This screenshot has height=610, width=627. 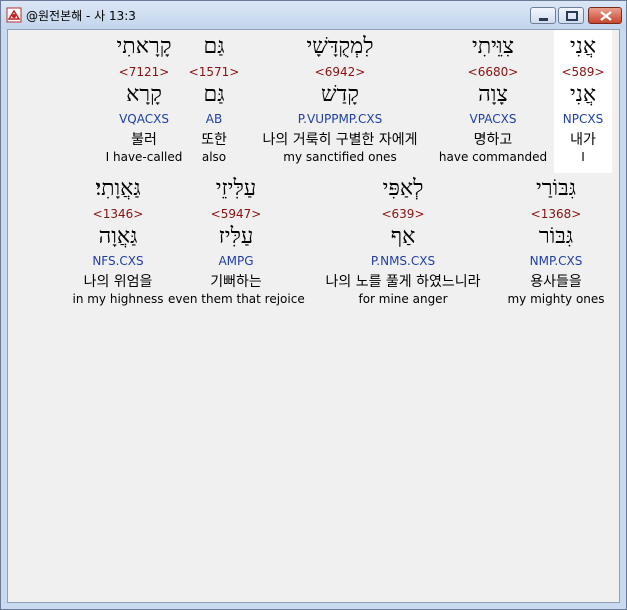 I want to click on maximize-icon, so click(x=572, y=16).